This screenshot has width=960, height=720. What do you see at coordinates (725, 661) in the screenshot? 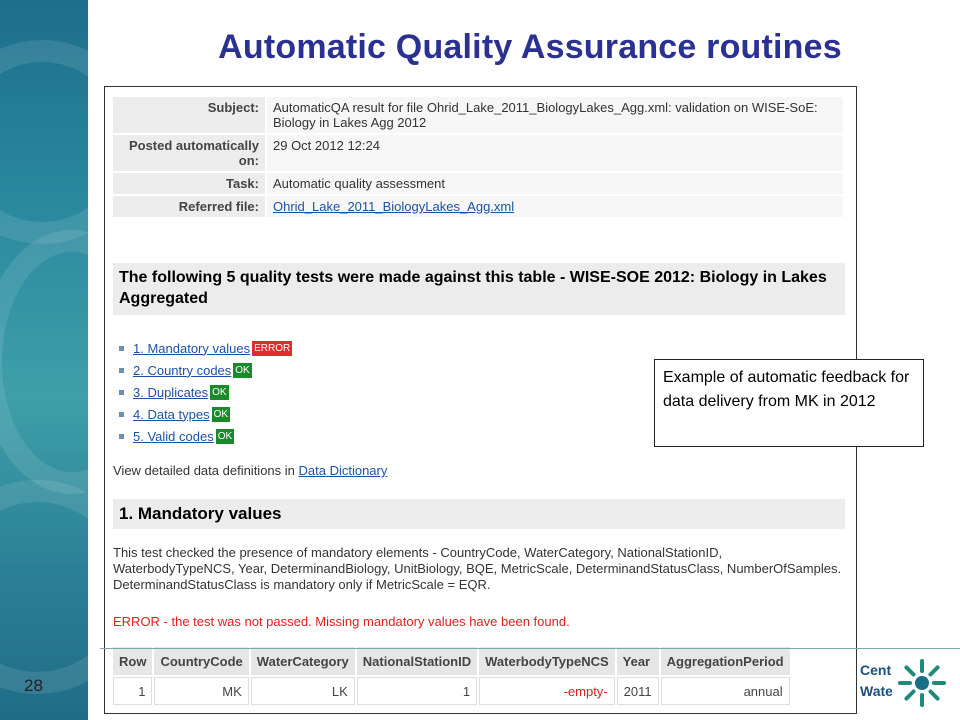
I see `column-header: AggregationPeriod` at bounding box center [725, 661].